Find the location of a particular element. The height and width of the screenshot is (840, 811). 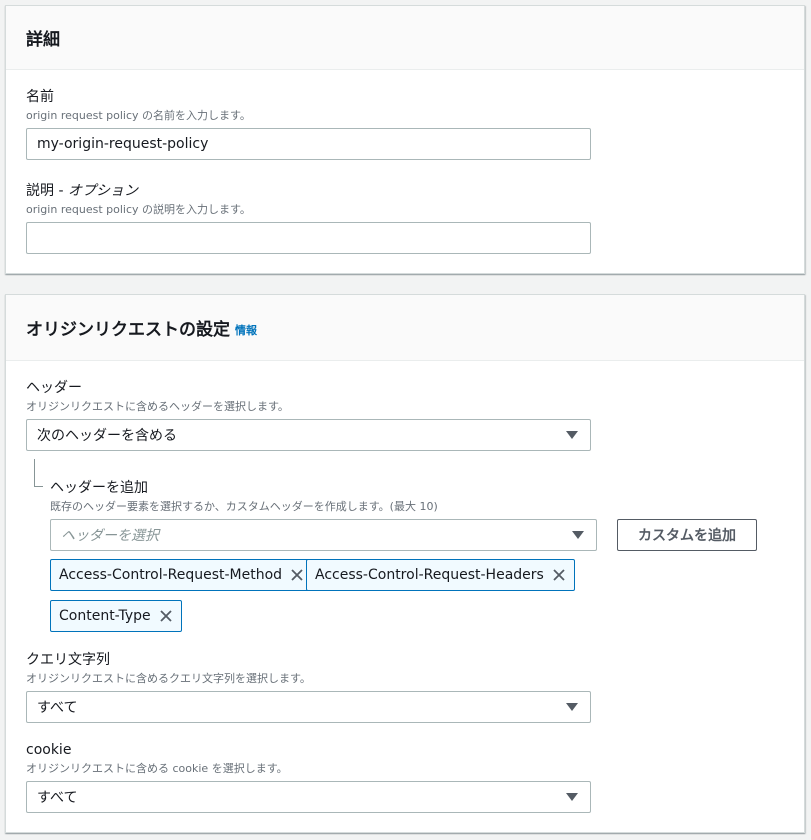

description-label: 説明 - オプション is located at coordinates (82, 191).